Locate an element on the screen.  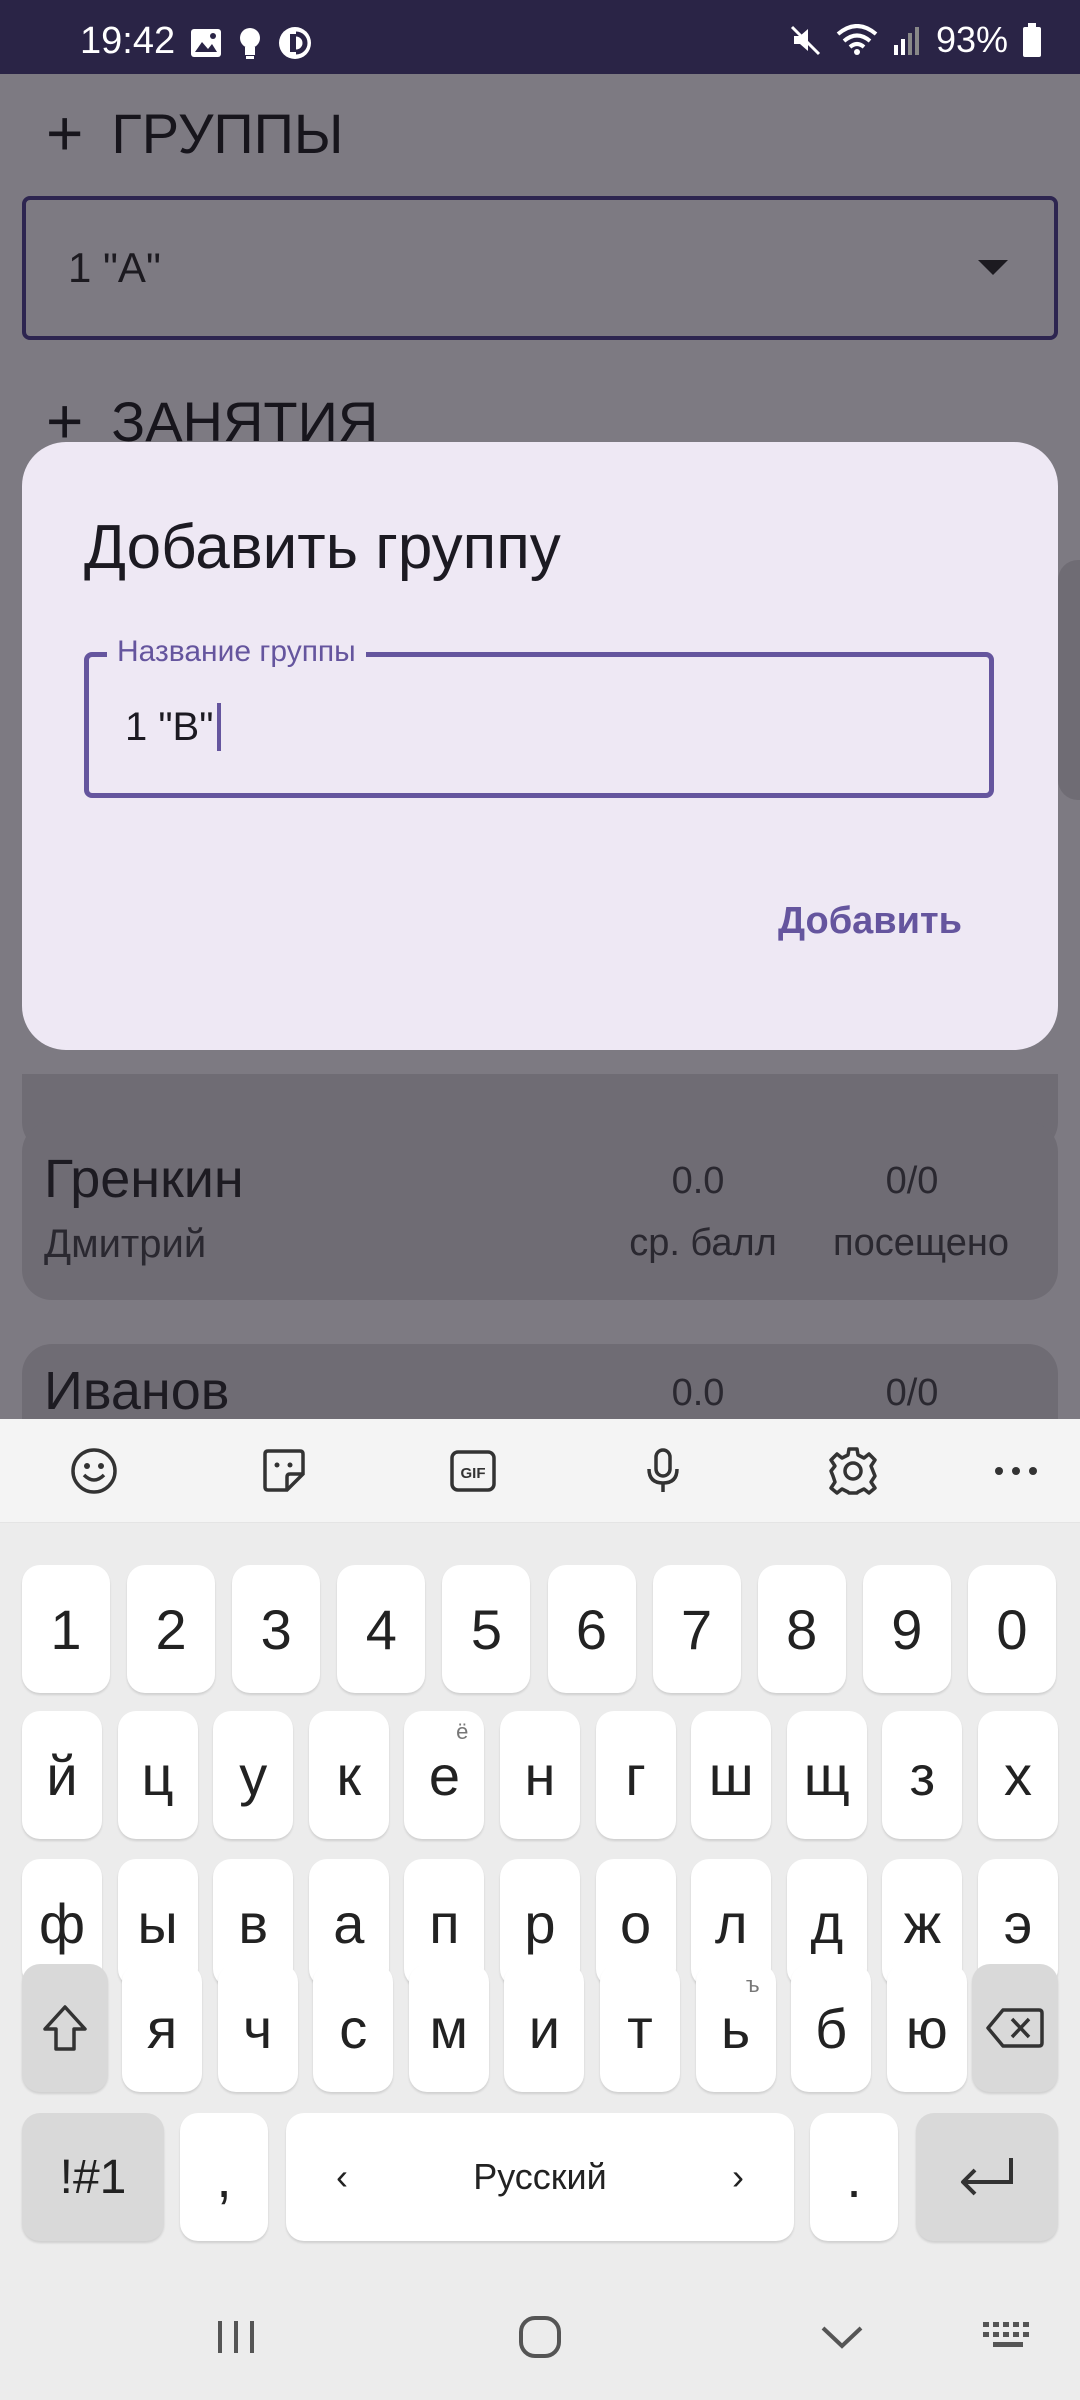
key-letter: и is located at coordinates (544, 2028).